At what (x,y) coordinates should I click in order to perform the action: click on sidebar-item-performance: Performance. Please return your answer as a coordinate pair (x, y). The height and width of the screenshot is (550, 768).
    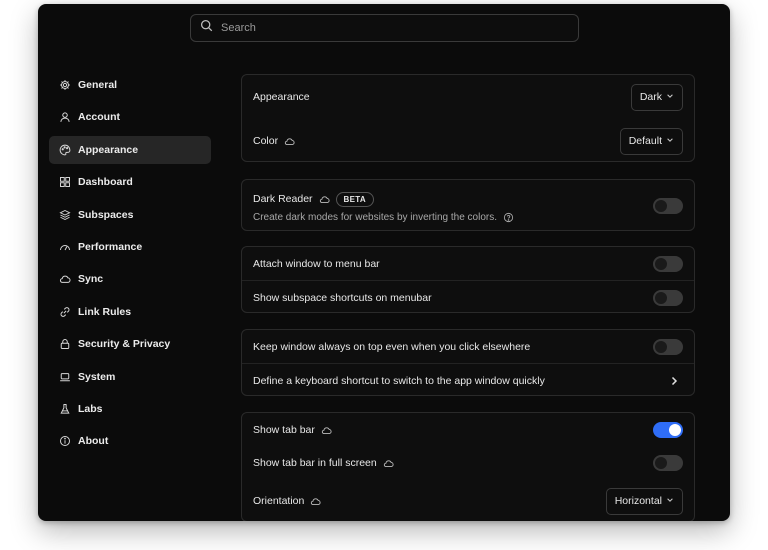
    Looking at the image, I should click on (130, 247).